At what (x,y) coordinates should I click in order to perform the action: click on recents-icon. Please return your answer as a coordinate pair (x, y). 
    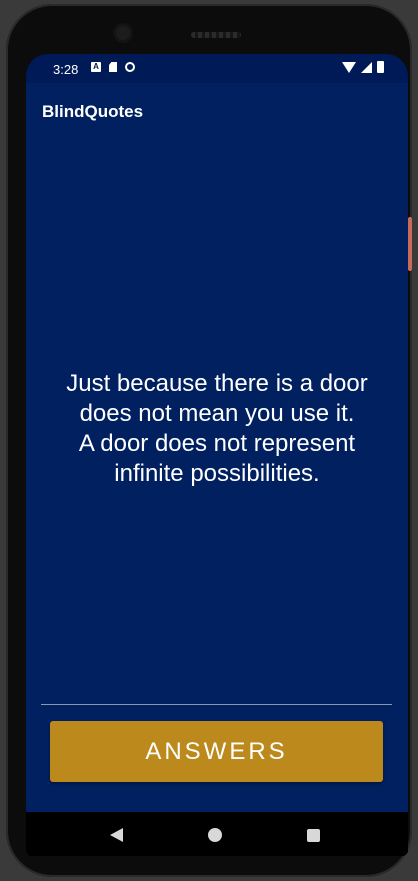
    Looking at the image, I should click on (313, 835).